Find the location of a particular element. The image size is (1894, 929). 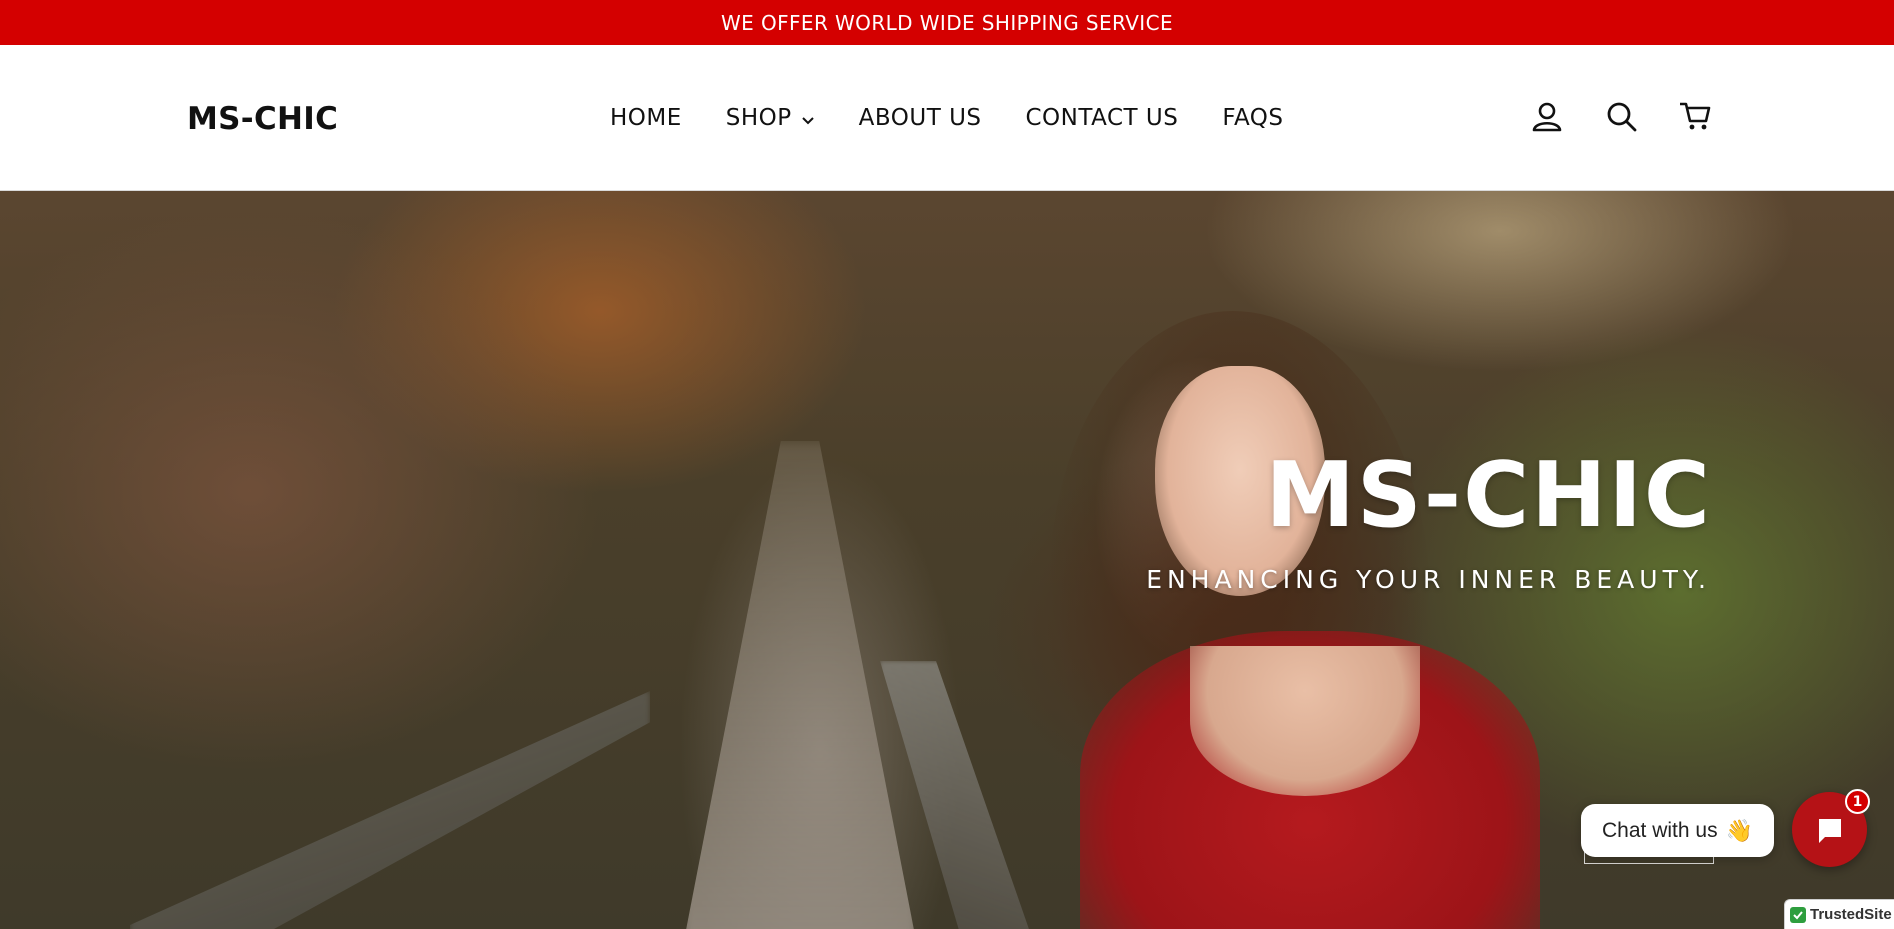

nav-about-us-label: ABOUT US is located at coordinates (920, 118).